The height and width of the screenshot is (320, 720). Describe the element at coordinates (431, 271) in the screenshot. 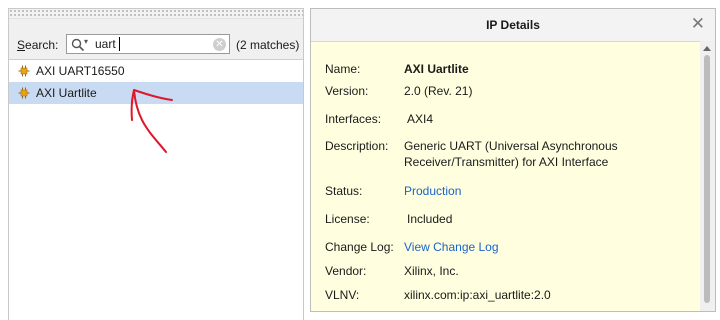

I see `field-value: Xilinx, Inc.` at that location.